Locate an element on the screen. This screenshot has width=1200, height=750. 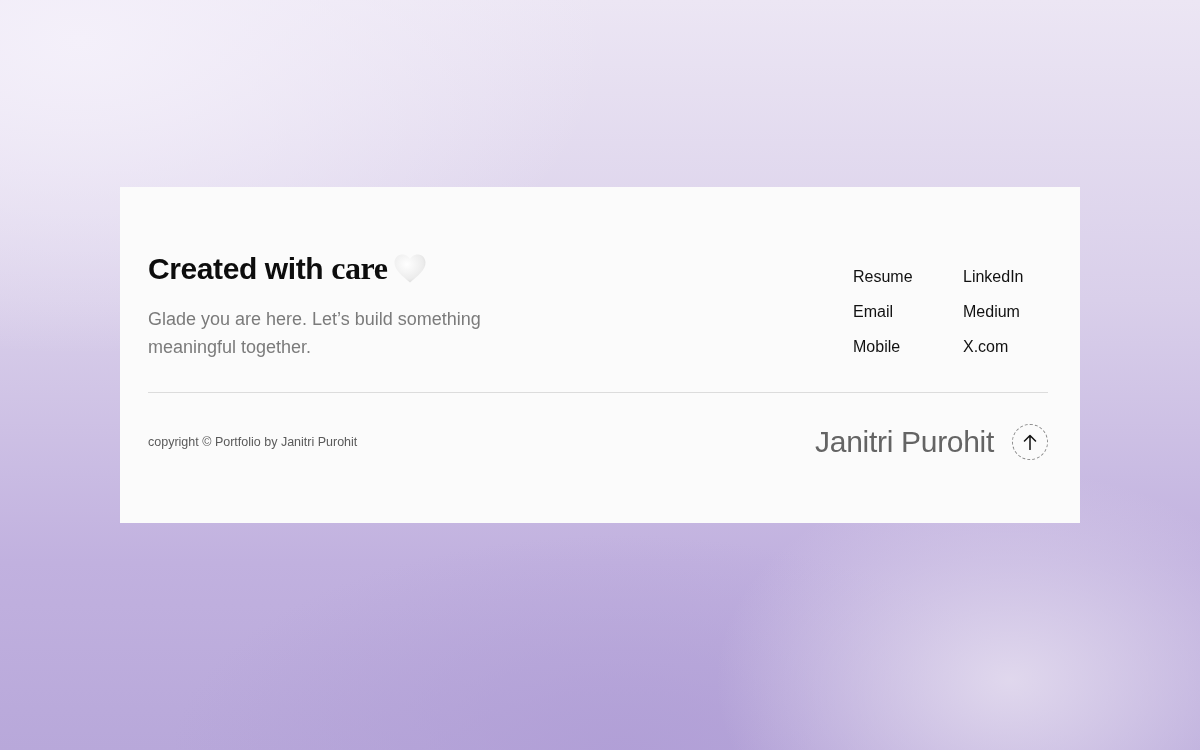
copyright-text: copyright © Portfolio by Janitri Purohit is located at coordinates (253, 442).